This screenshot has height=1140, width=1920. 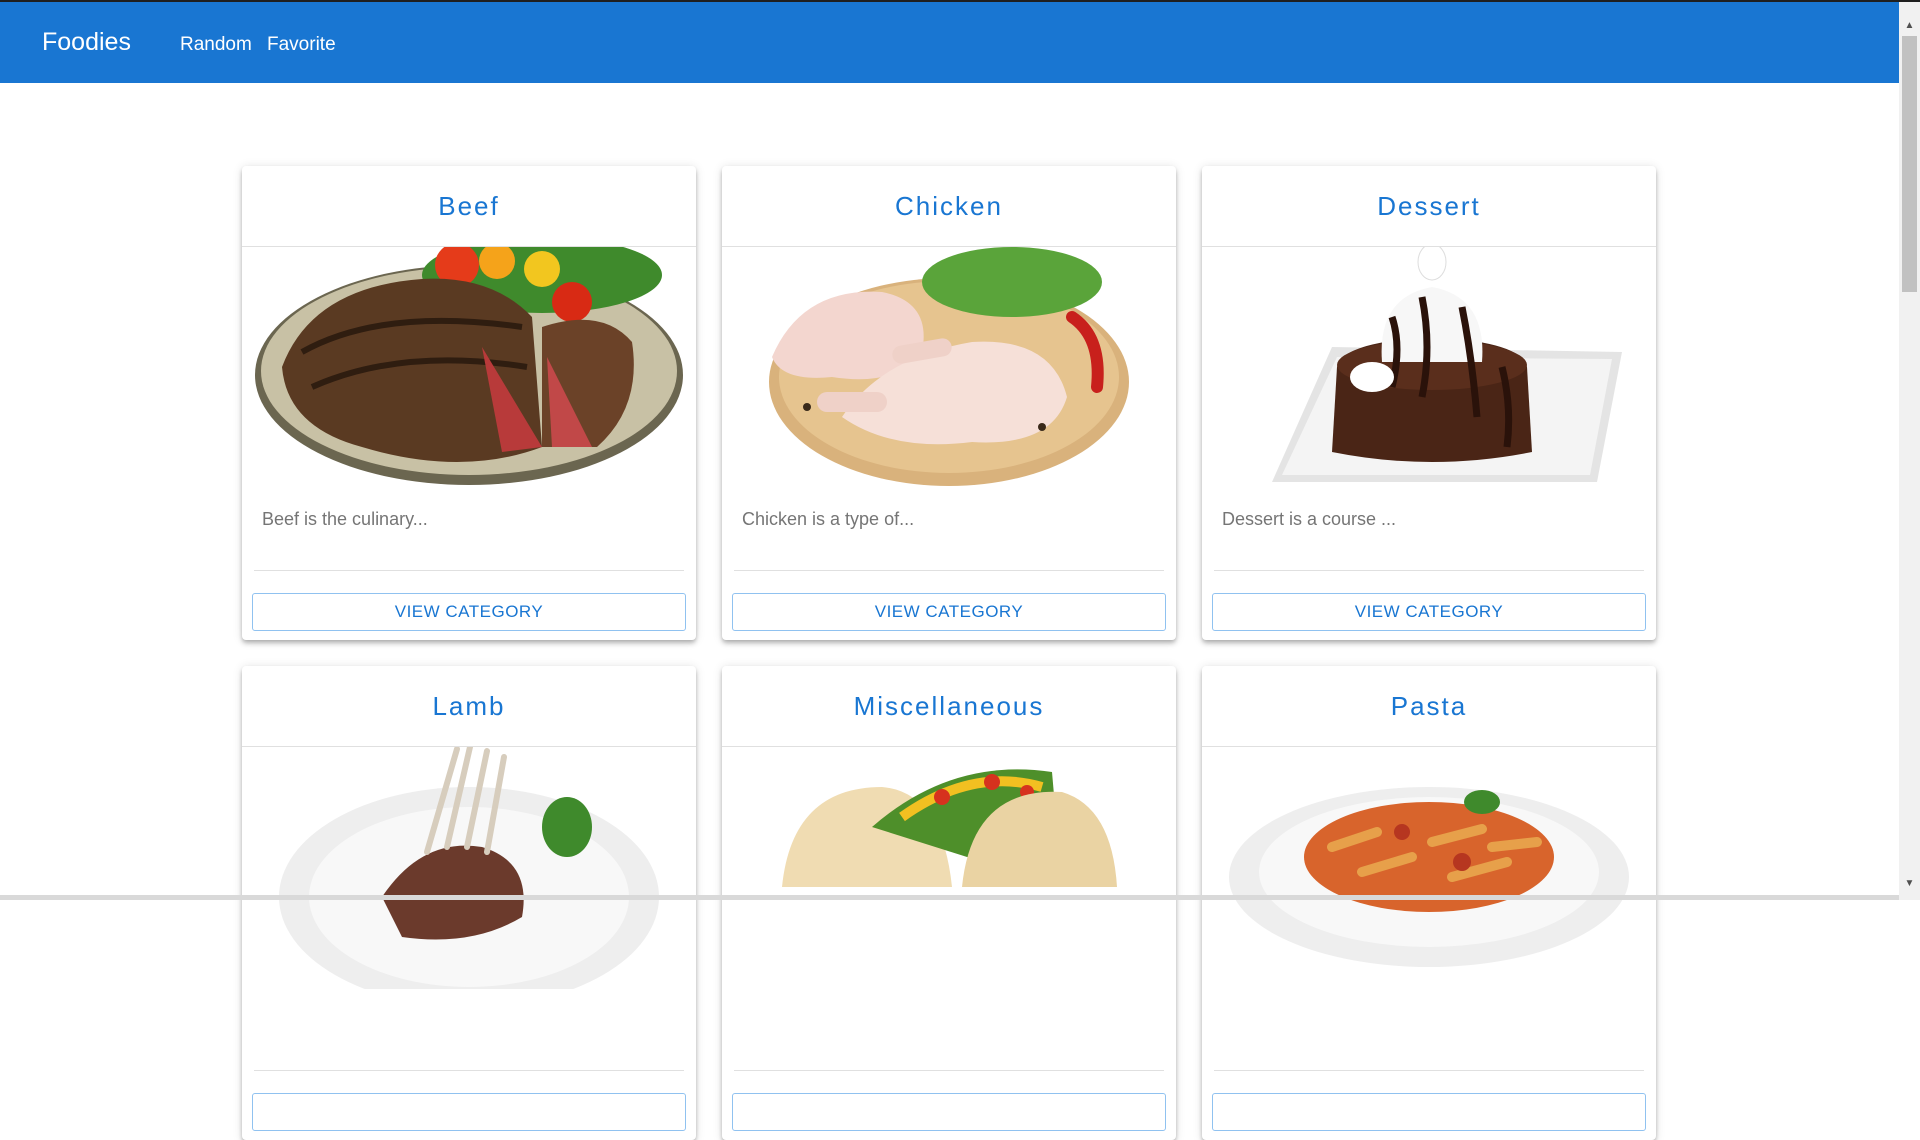 What do you see at coordinates (949, 897) in the screenshot?
I see `horizontal-scrollbar` at bounding box center [949, 897].